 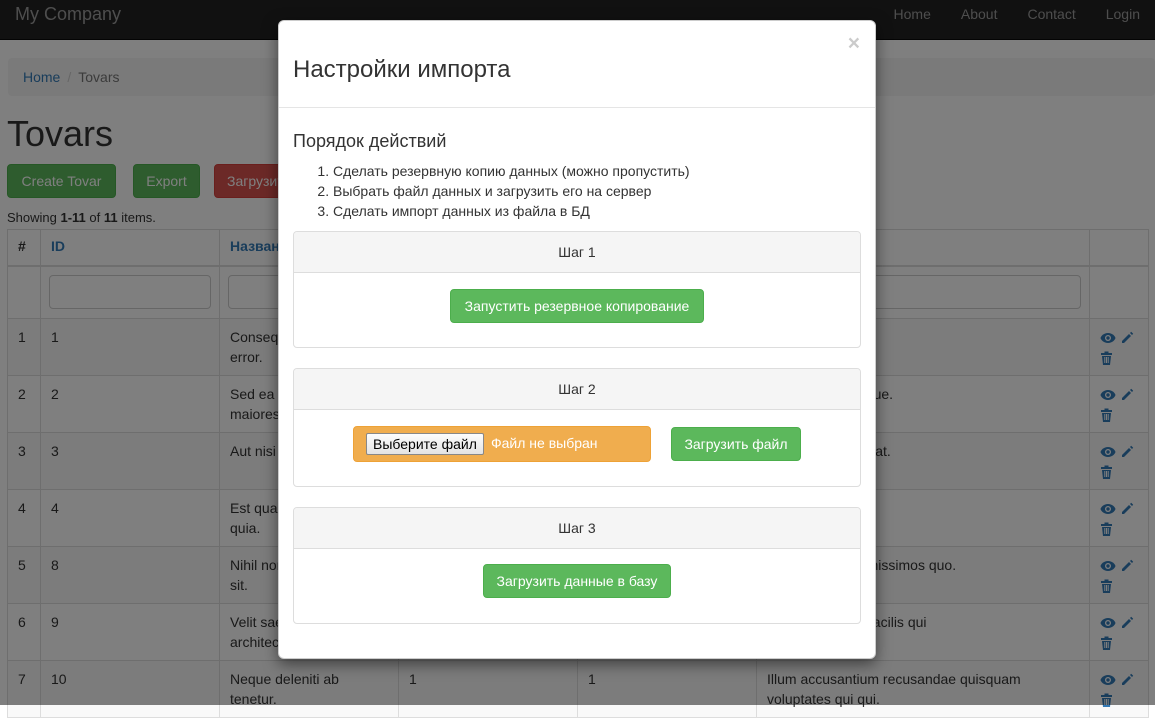 I want to click on import-to-db-button: Загрузить данные в базу, so click(x=577, y=581).